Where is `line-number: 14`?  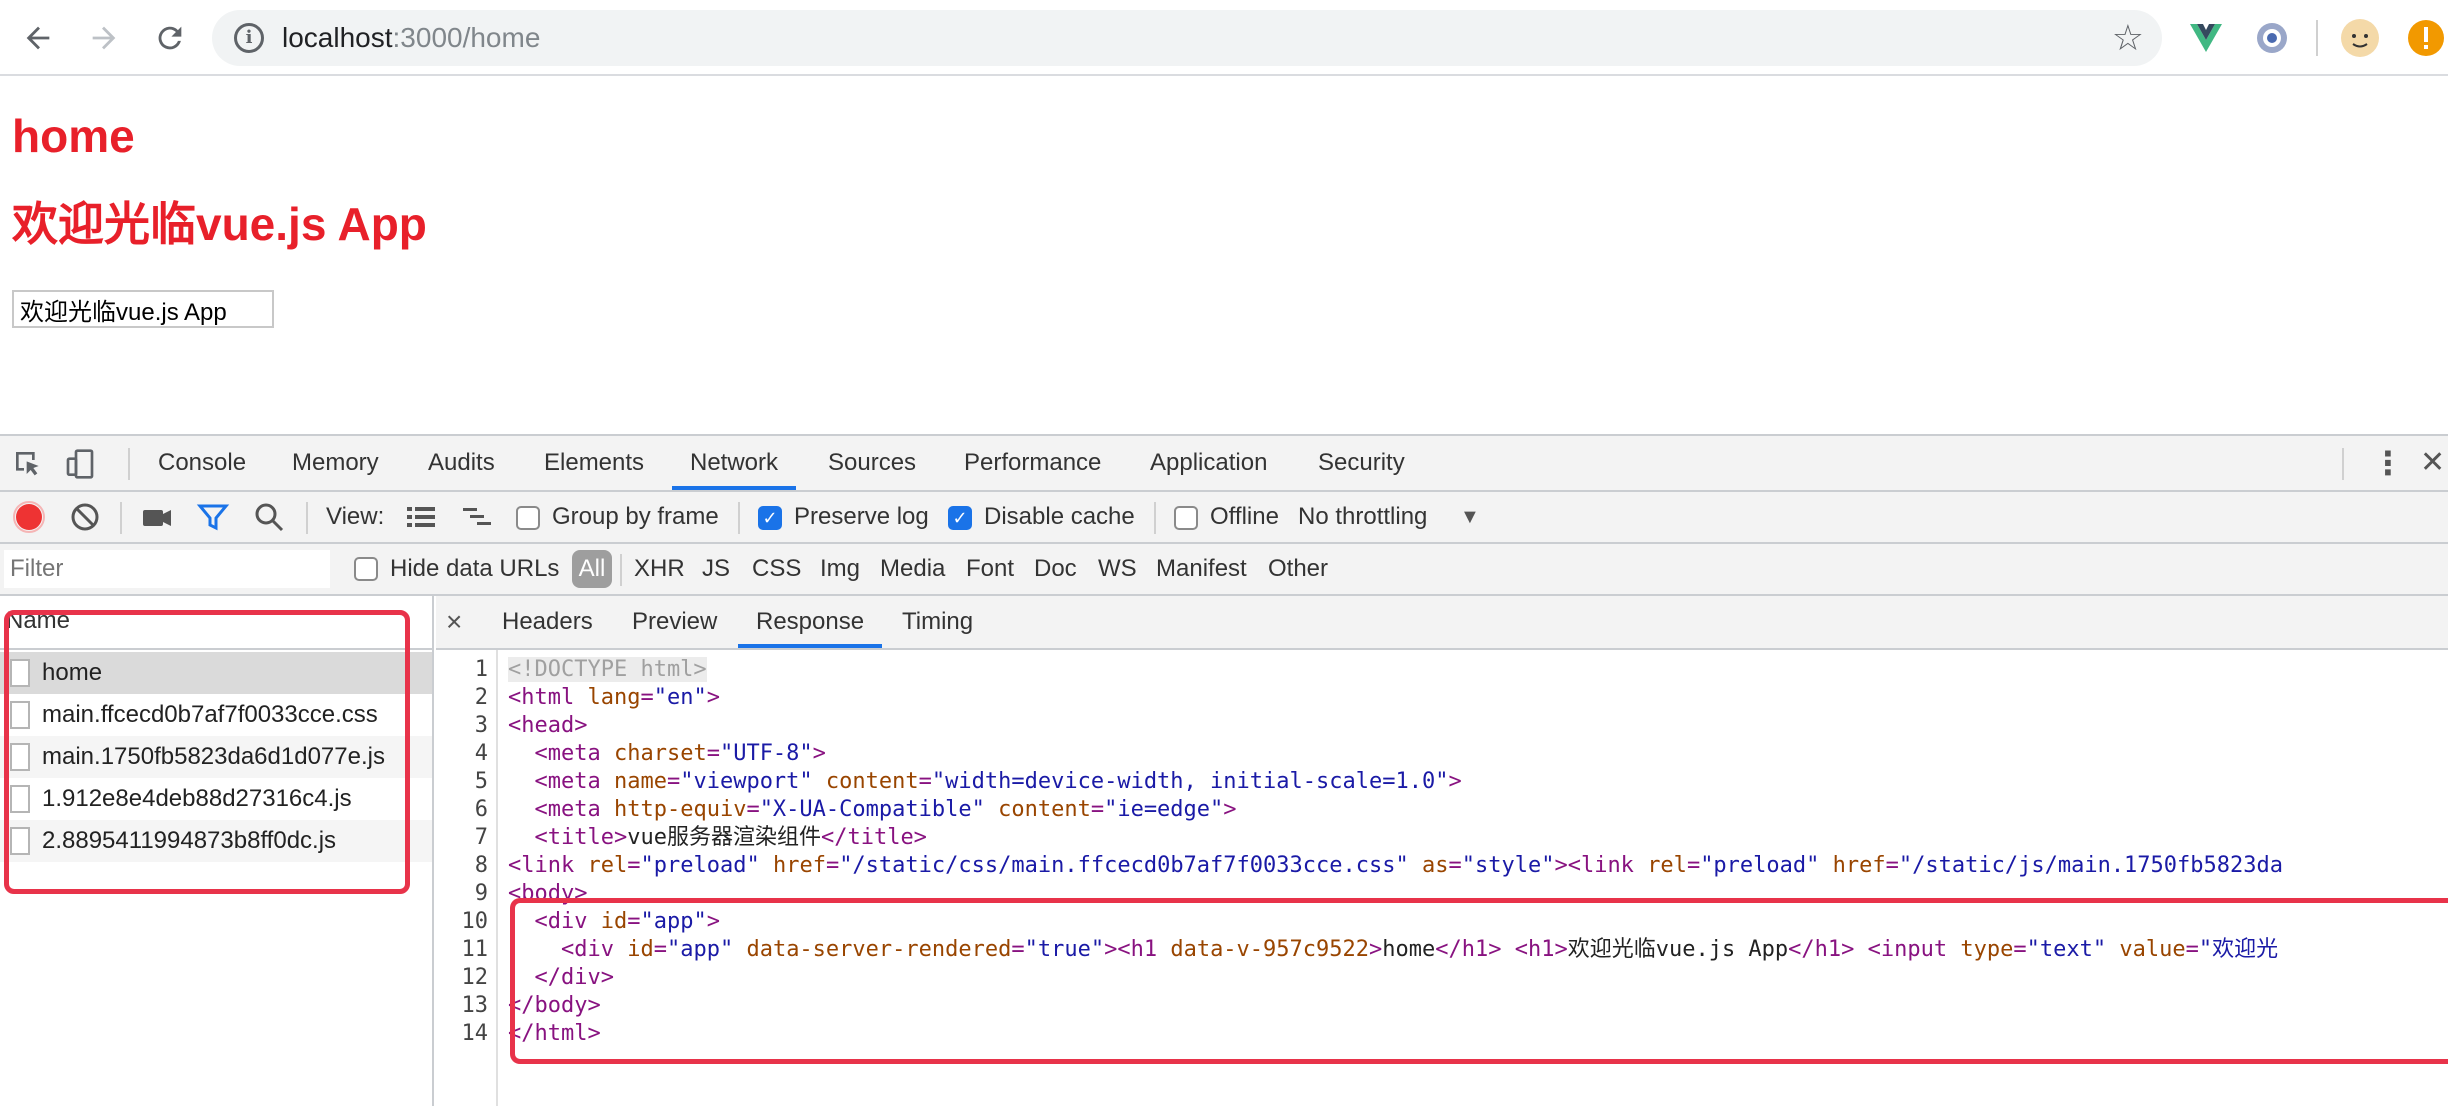
line-number: 14 is located at coordinates (475, 1033).